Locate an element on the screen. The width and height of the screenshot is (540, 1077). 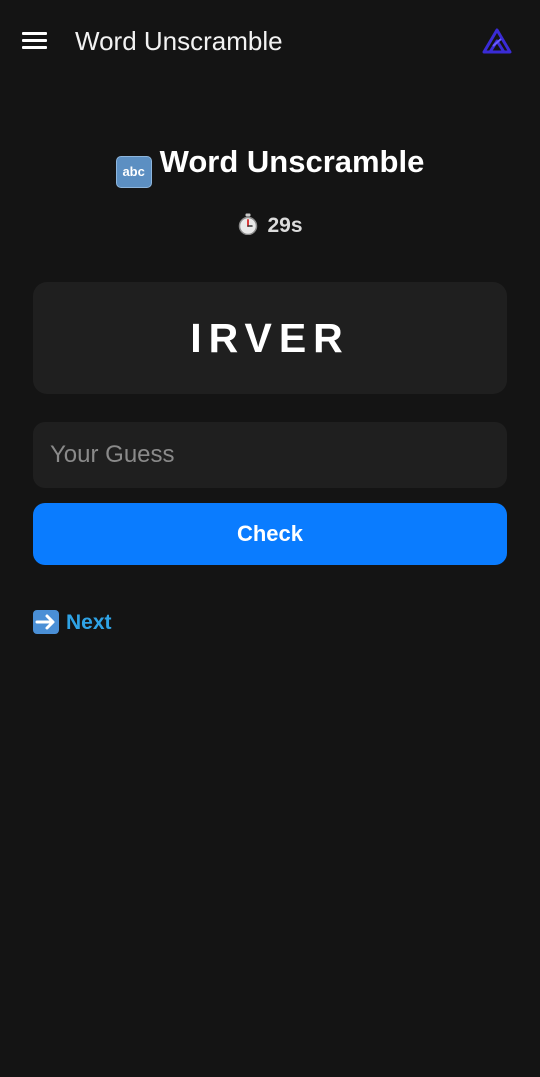
abc-emoji-icon: abc is located at coordinates (133, 172).